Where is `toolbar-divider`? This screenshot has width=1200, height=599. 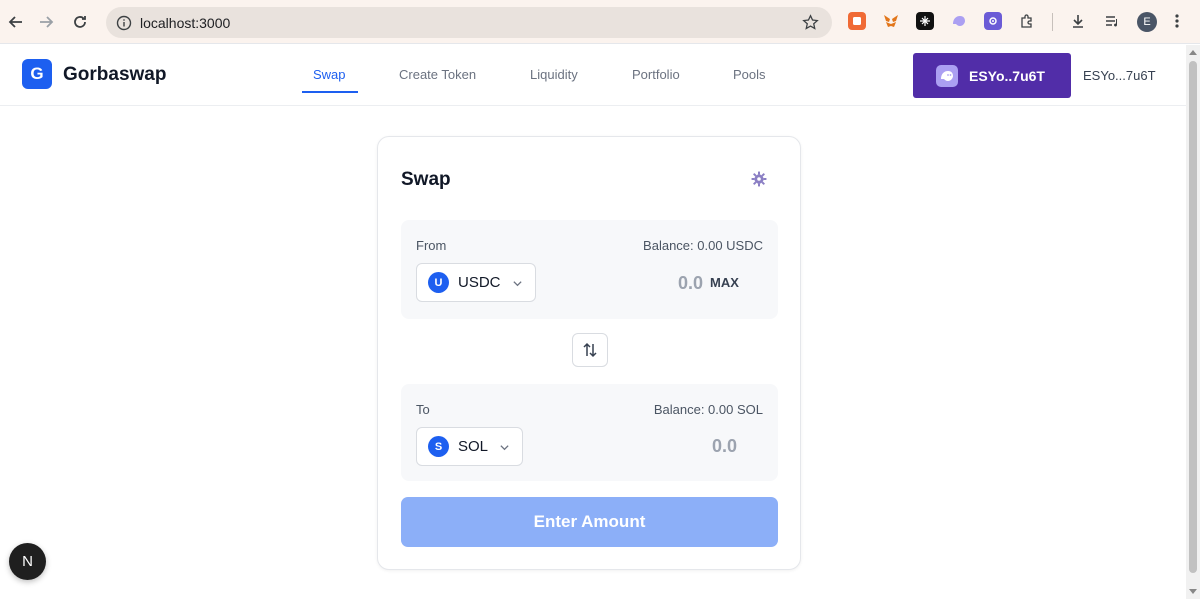
toolbar-divider is located at coordinates (1052, 22).